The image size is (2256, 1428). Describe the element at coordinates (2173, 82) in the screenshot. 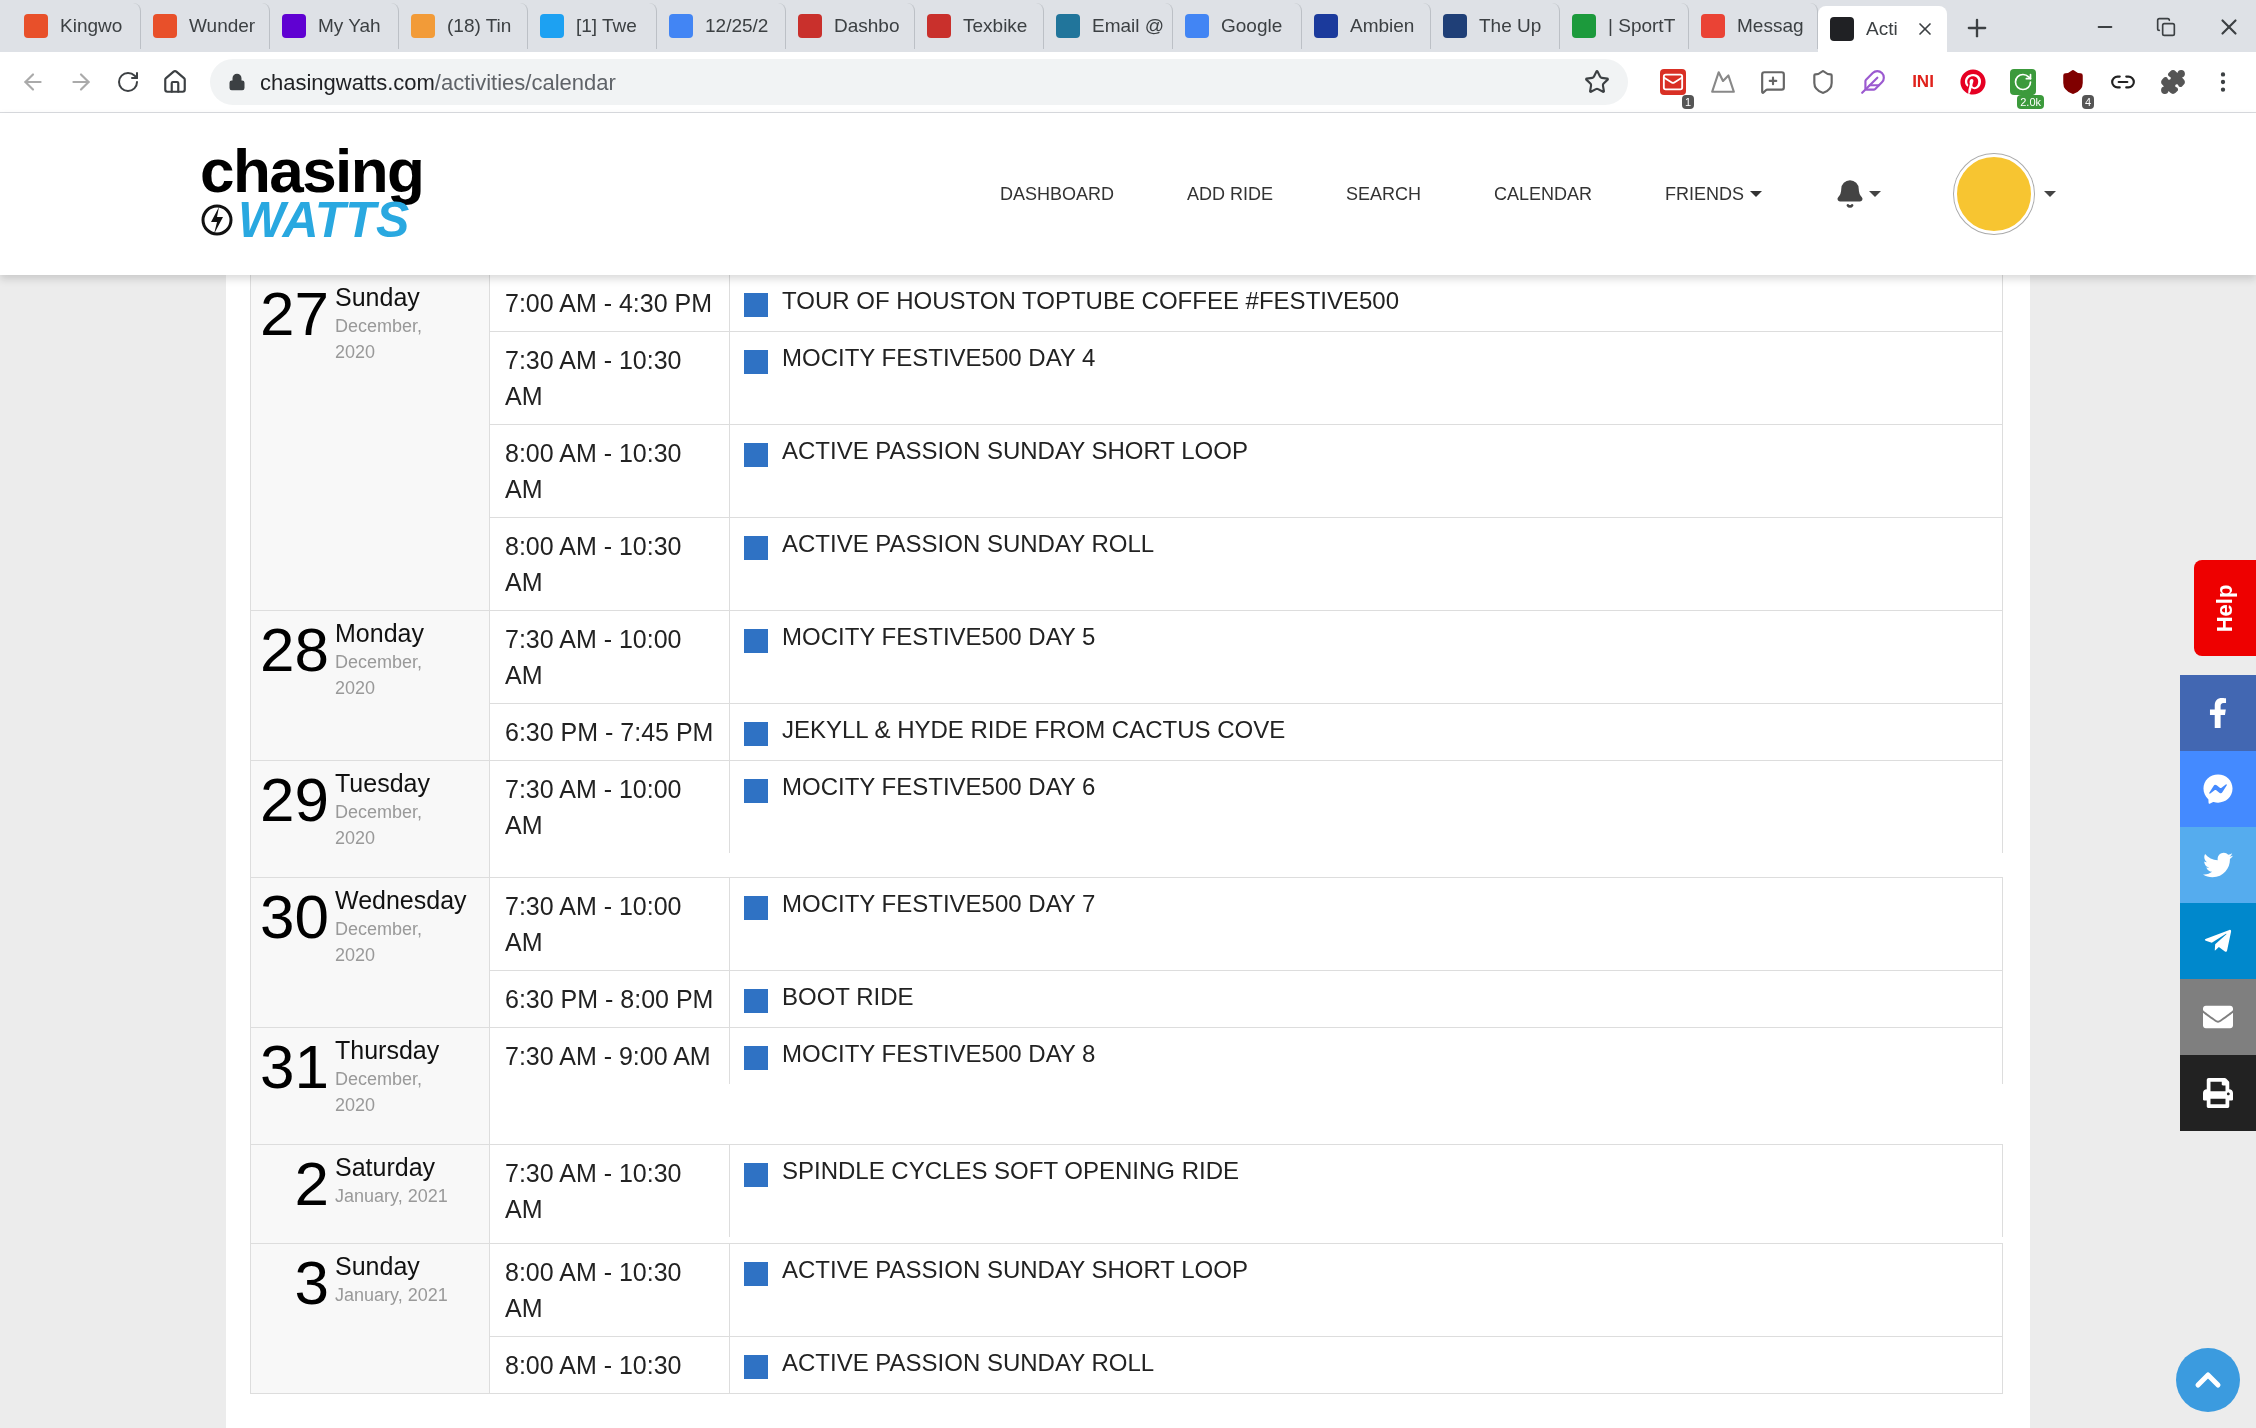

I see `extensions-icon` at that location.